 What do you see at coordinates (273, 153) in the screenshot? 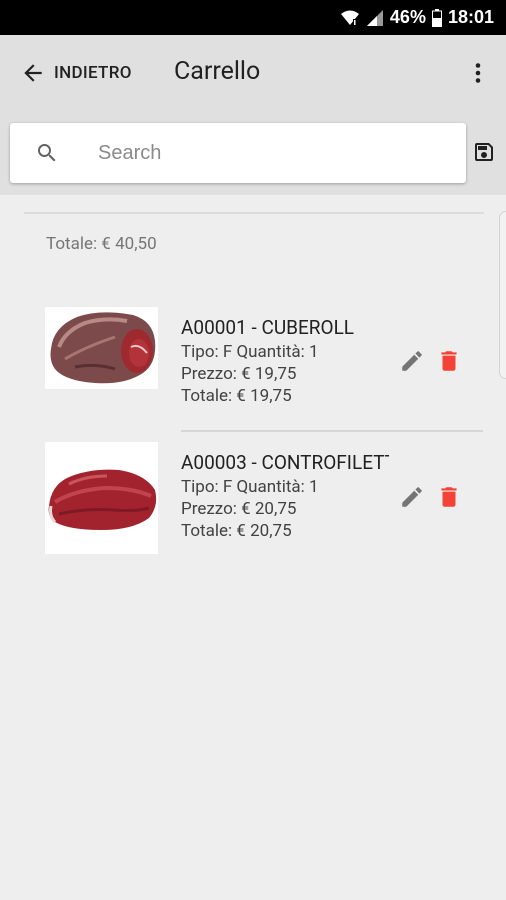
I see `search-input` at bounding box center [273, 153].